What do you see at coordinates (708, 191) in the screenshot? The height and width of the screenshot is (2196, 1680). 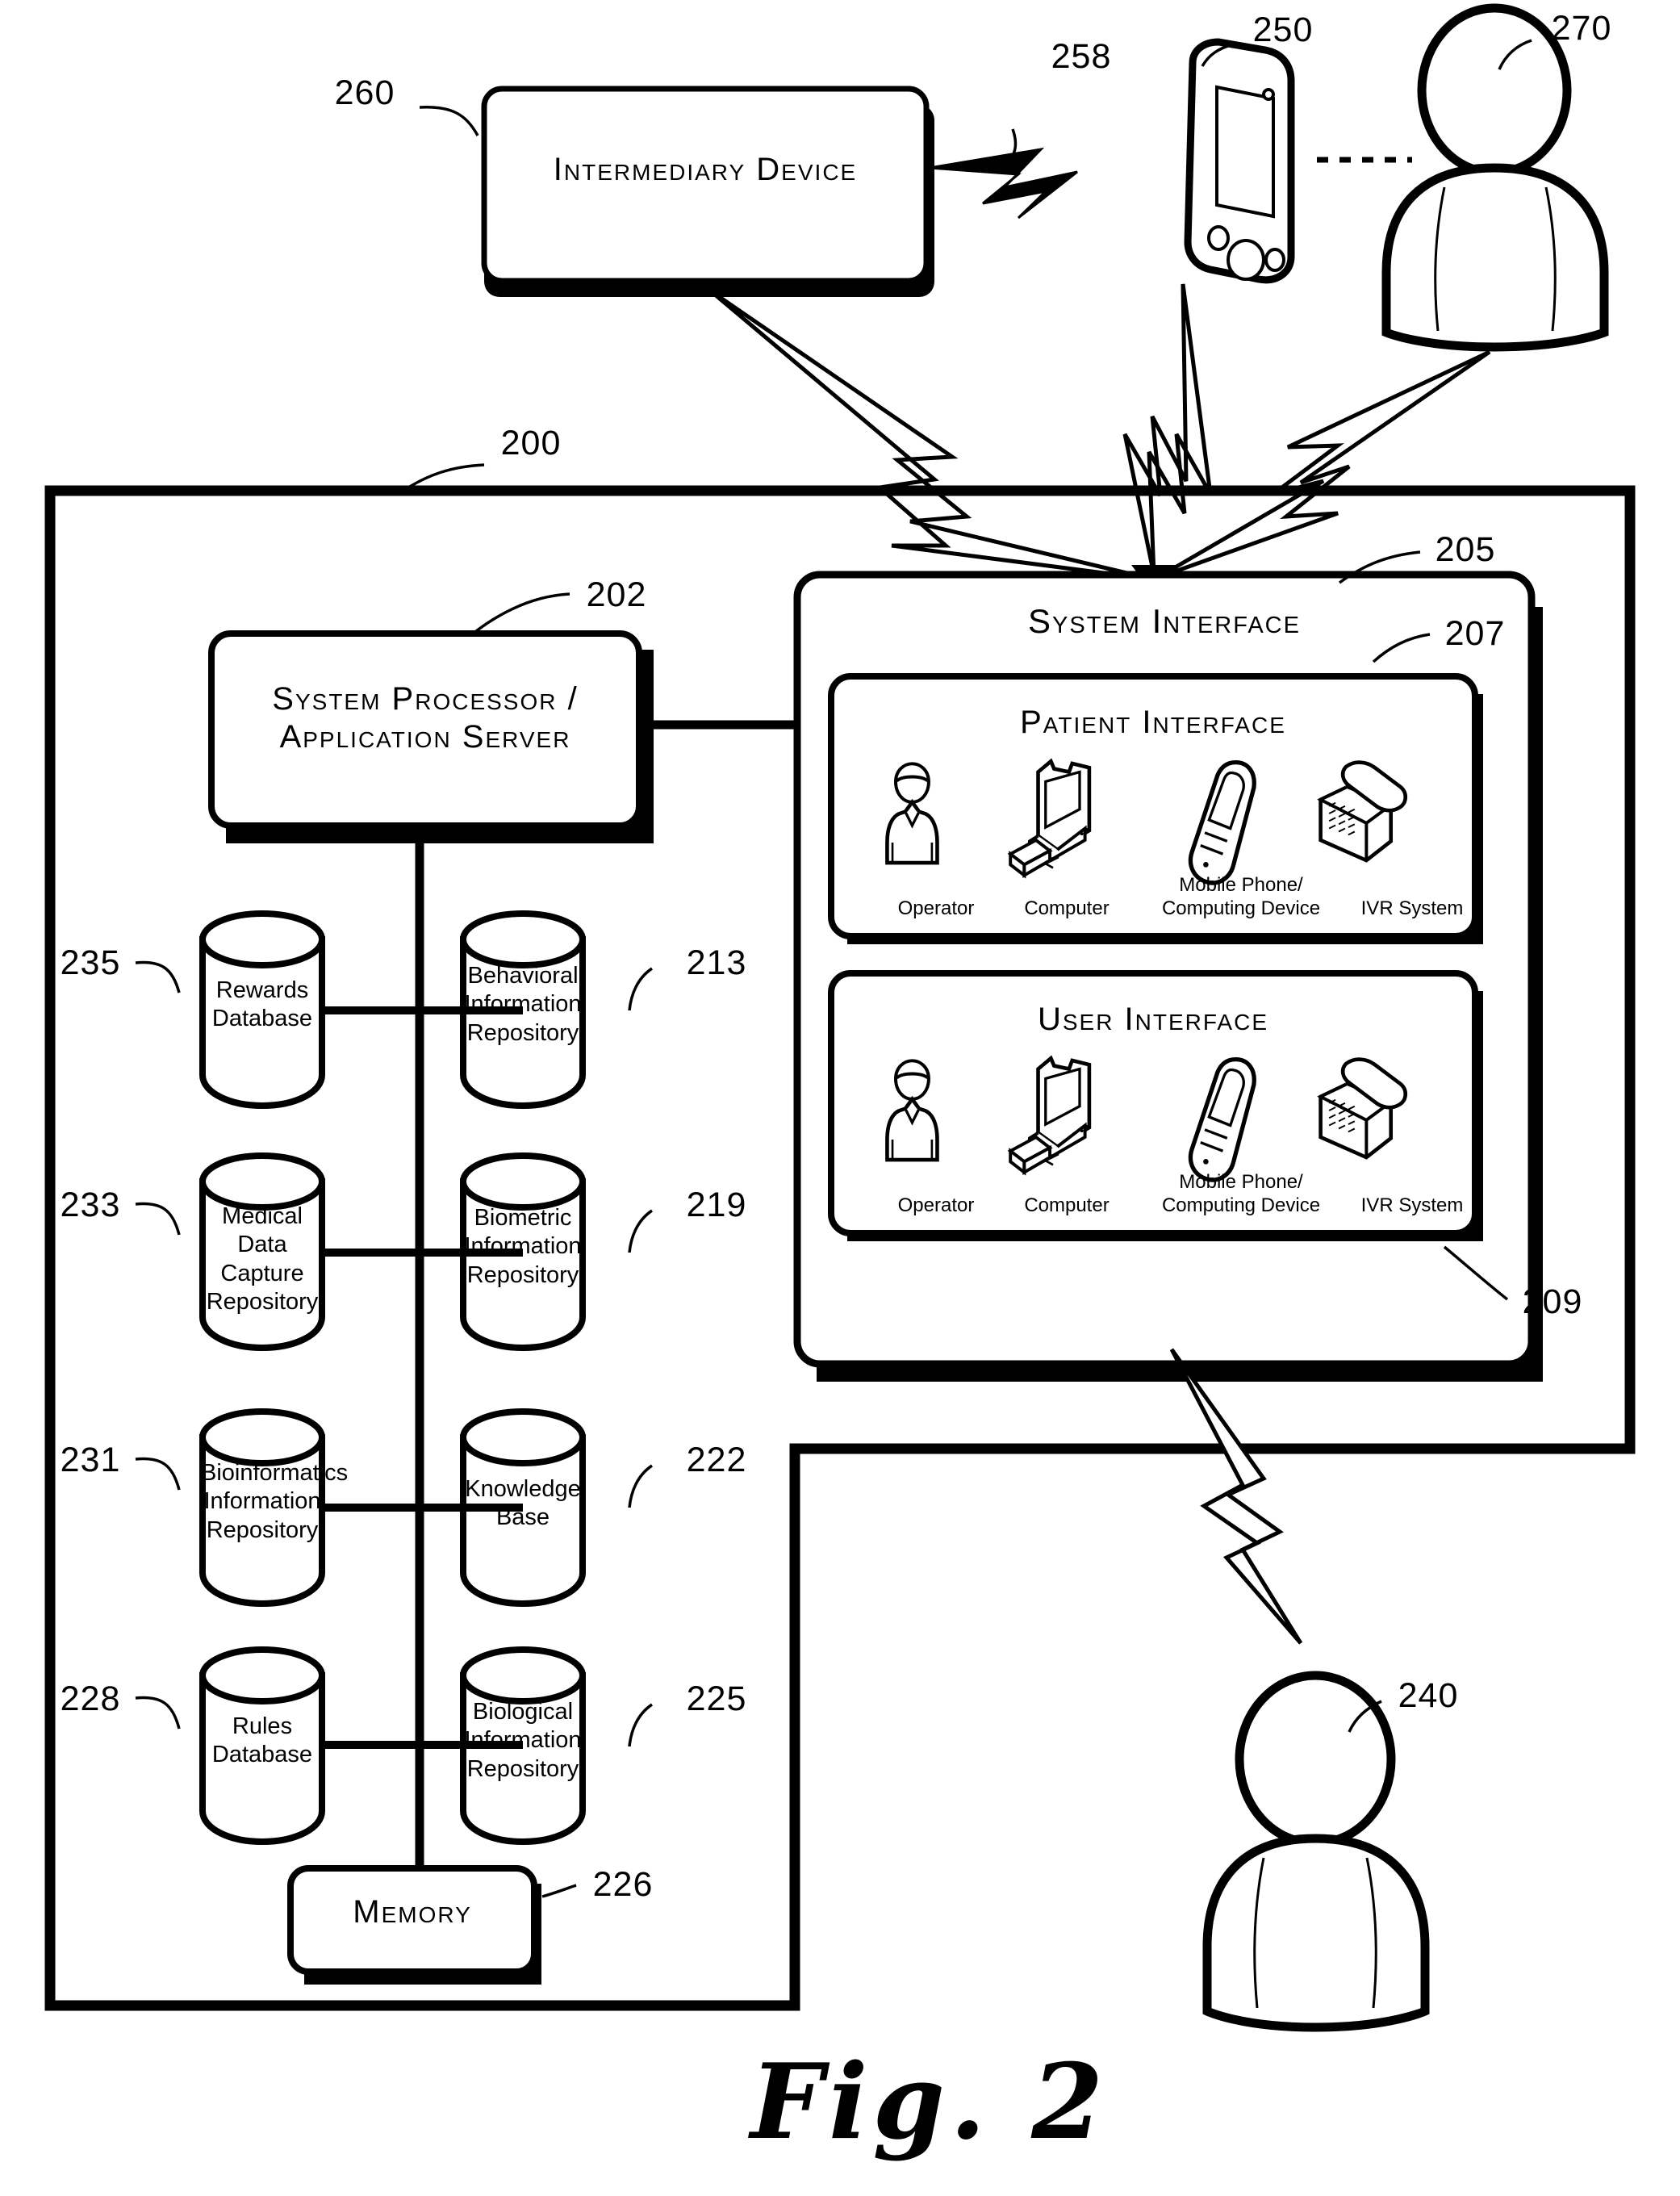 I see `intermediary-device-box` at bounding box center [708, 191].